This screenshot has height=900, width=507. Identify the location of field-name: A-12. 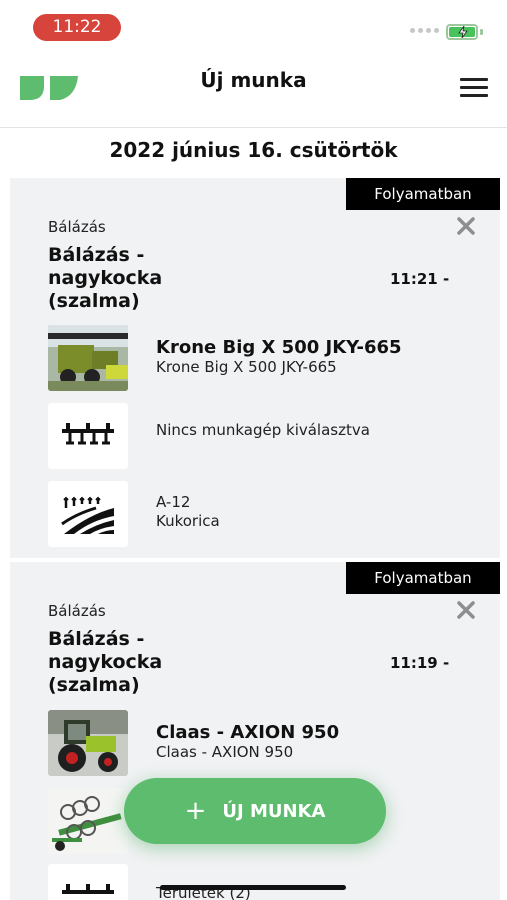
(173, 502).